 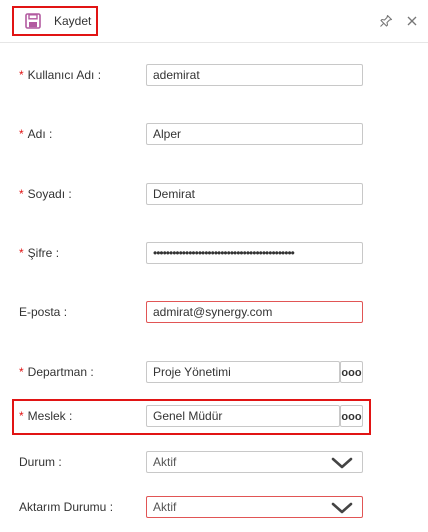 I want to click on email-input: admirat@synergy.com, so click(x=254, y=312).